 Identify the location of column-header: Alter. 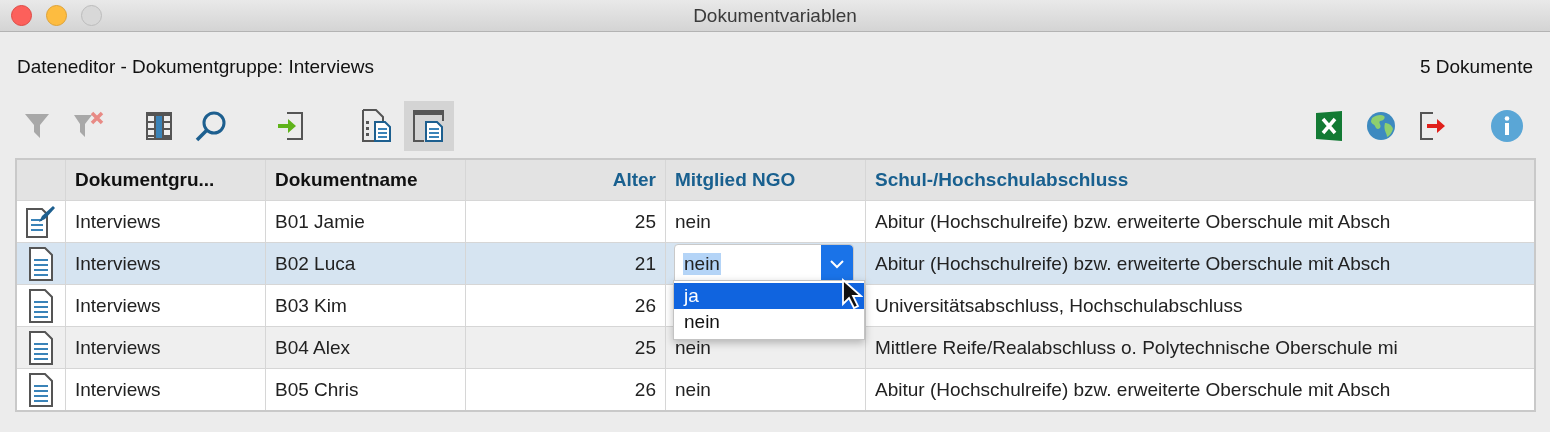
(634, 180).